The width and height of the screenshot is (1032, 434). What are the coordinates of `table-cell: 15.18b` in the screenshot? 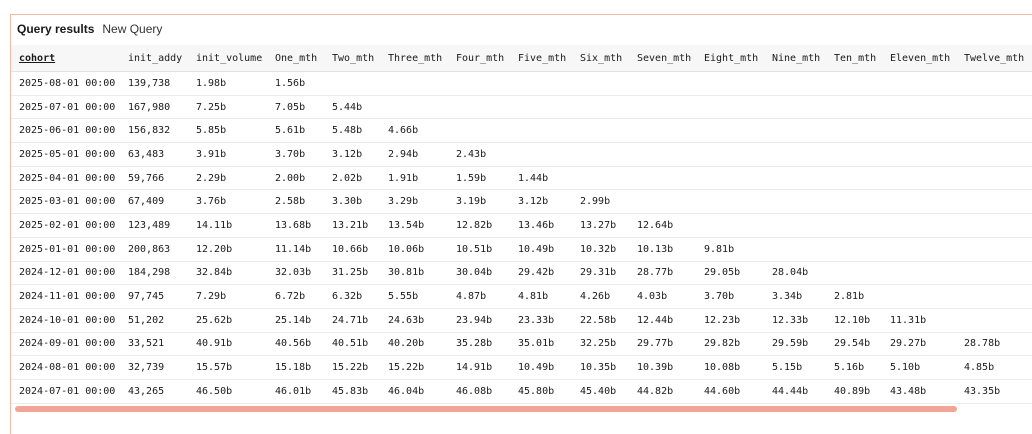 It's located at (295, 367).